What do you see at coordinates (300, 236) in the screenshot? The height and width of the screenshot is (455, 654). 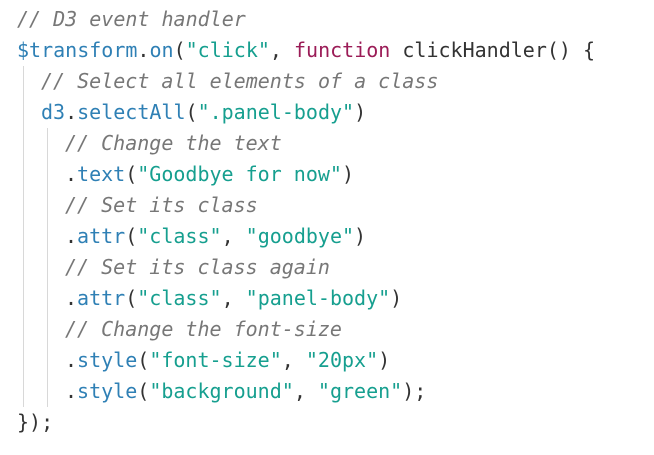 I see `code-string: "goodbye"` at bounding box center [300, 236].